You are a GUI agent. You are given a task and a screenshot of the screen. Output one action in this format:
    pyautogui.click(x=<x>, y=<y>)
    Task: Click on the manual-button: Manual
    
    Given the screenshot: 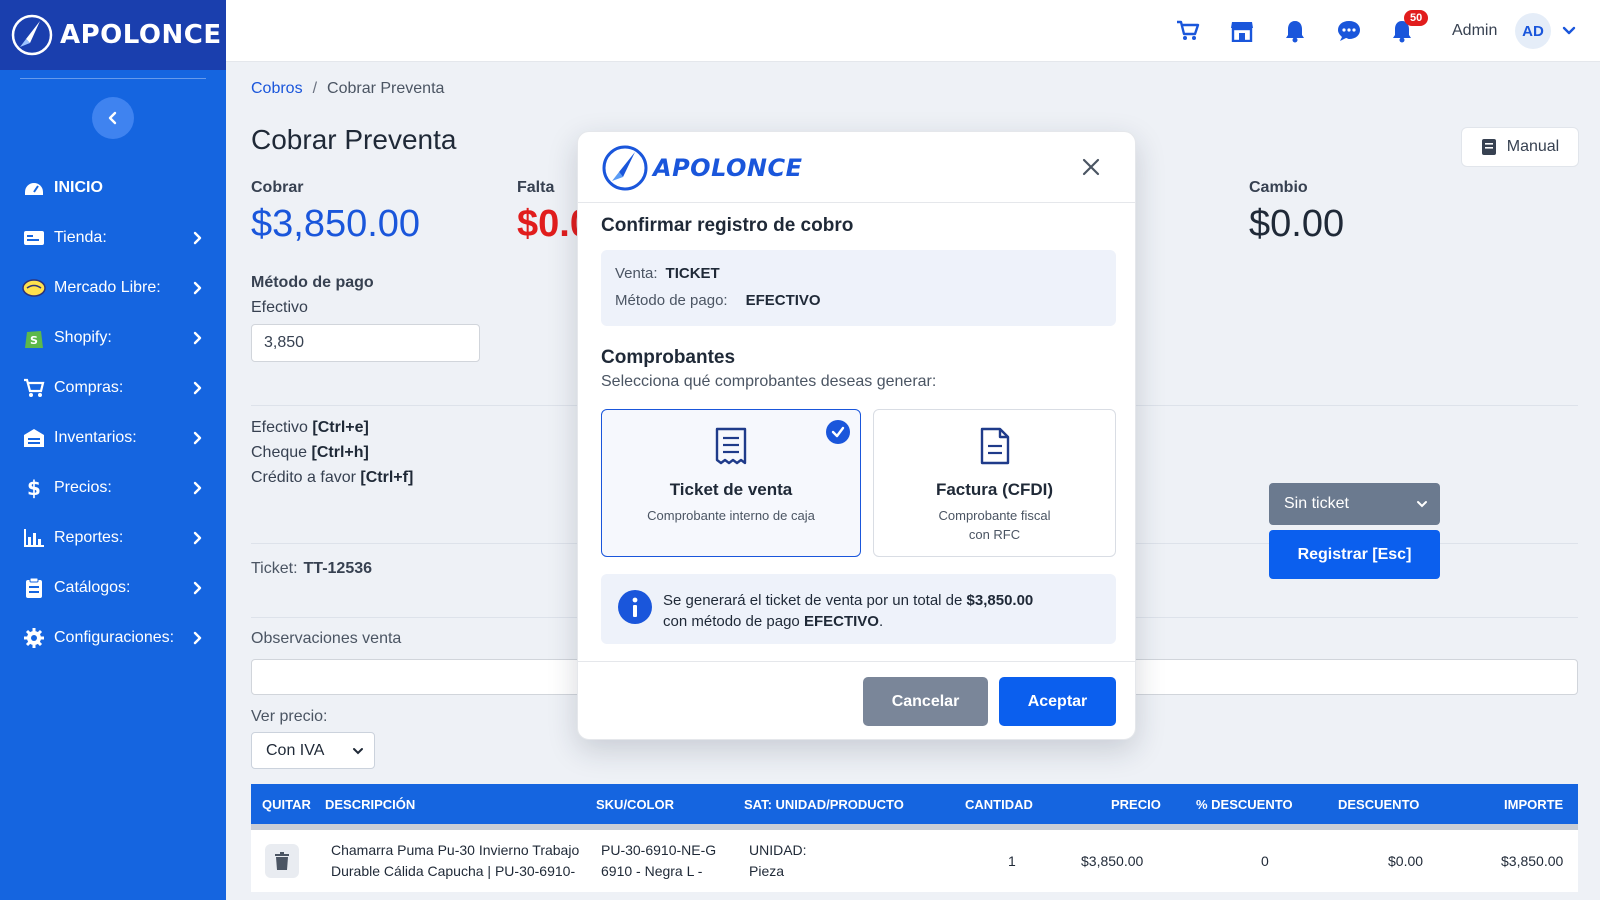 What is the action you would take?
    pyautogui.click(x=1520, y=147)
    